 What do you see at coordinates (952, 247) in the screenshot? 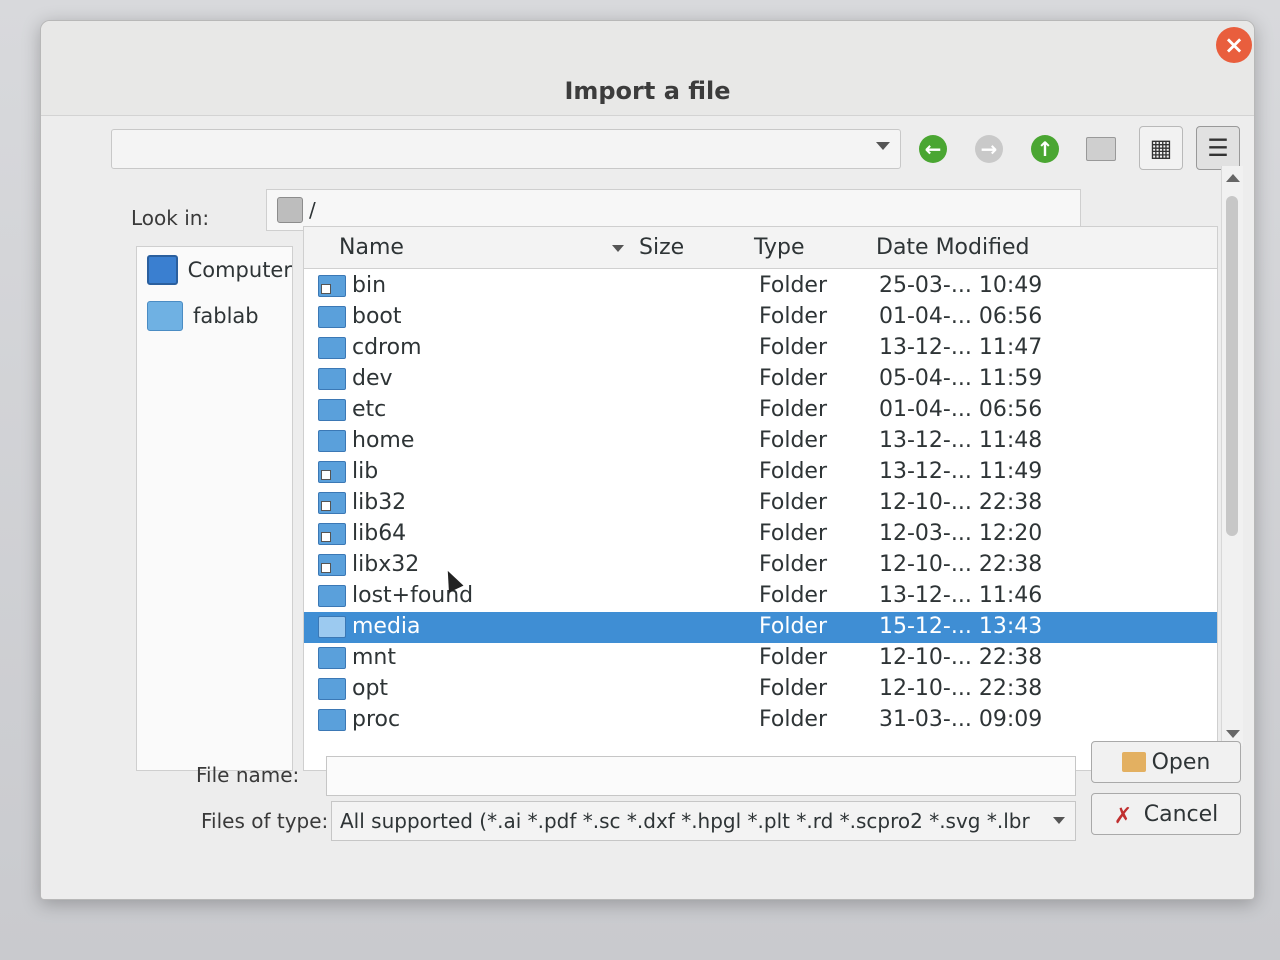
I see `column-header-date: Date Modified` at bounding box center [952, 247].